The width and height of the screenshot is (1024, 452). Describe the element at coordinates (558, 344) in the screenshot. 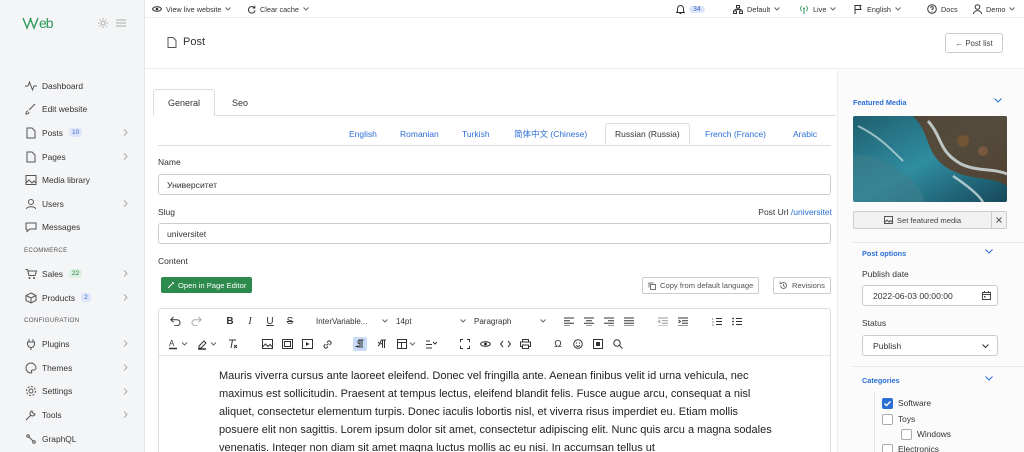

I see `special-character-icon: Ω` at that location.